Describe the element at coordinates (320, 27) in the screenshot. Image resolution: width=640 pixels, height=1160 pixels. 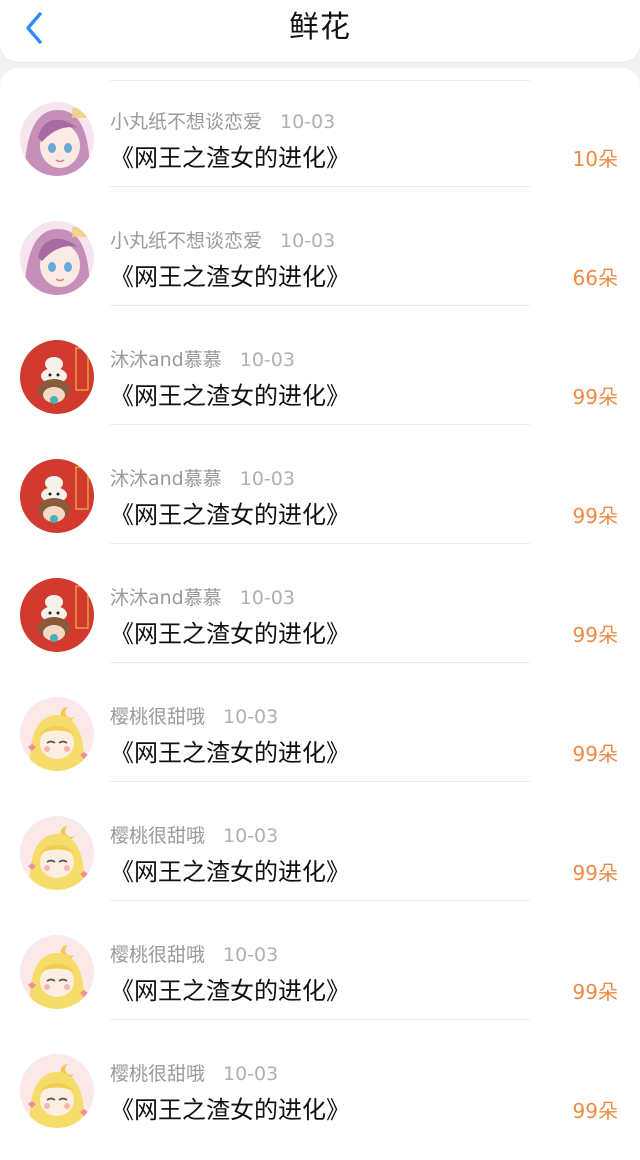
I see `page-title: 鲜花` at that location.